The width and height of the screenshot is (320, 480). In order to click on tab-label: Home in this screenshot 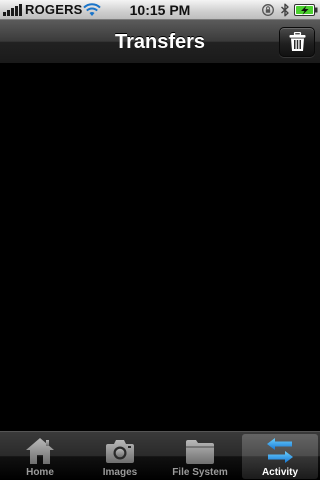, I will do `click(40, 472)`.